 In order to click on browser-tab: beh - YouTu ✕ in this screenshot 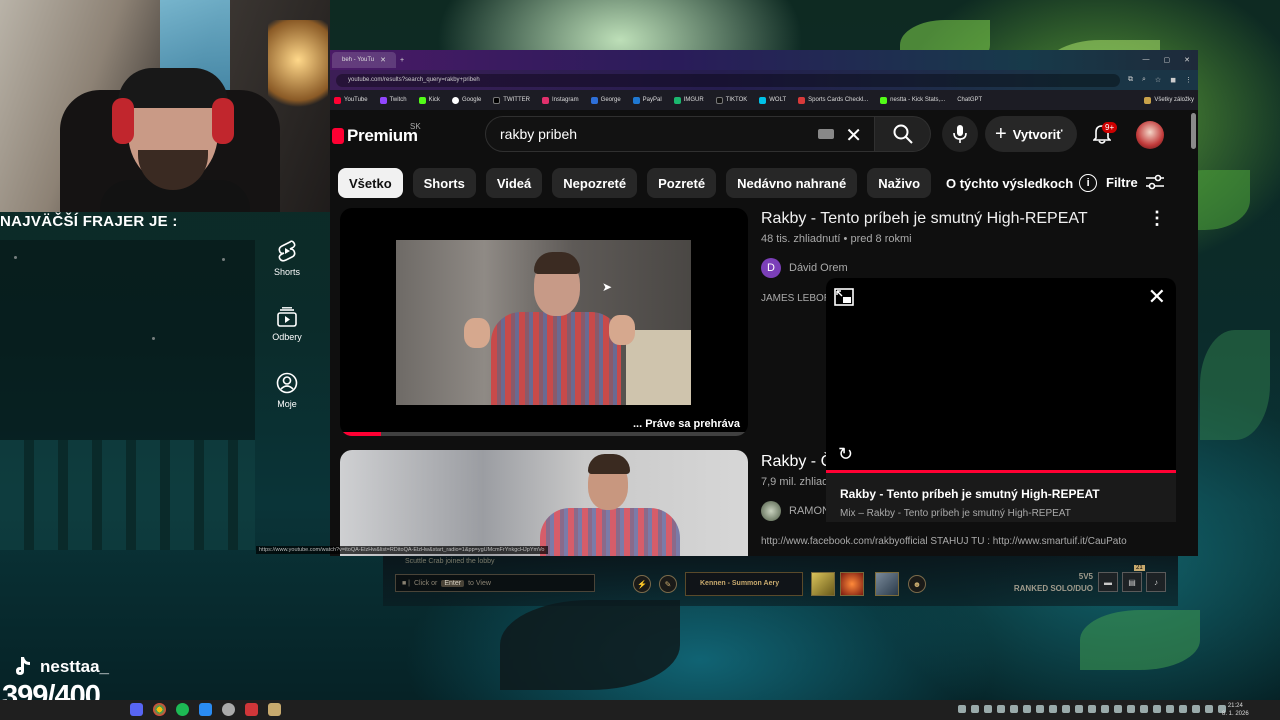, I will do `click(364, 60)`.